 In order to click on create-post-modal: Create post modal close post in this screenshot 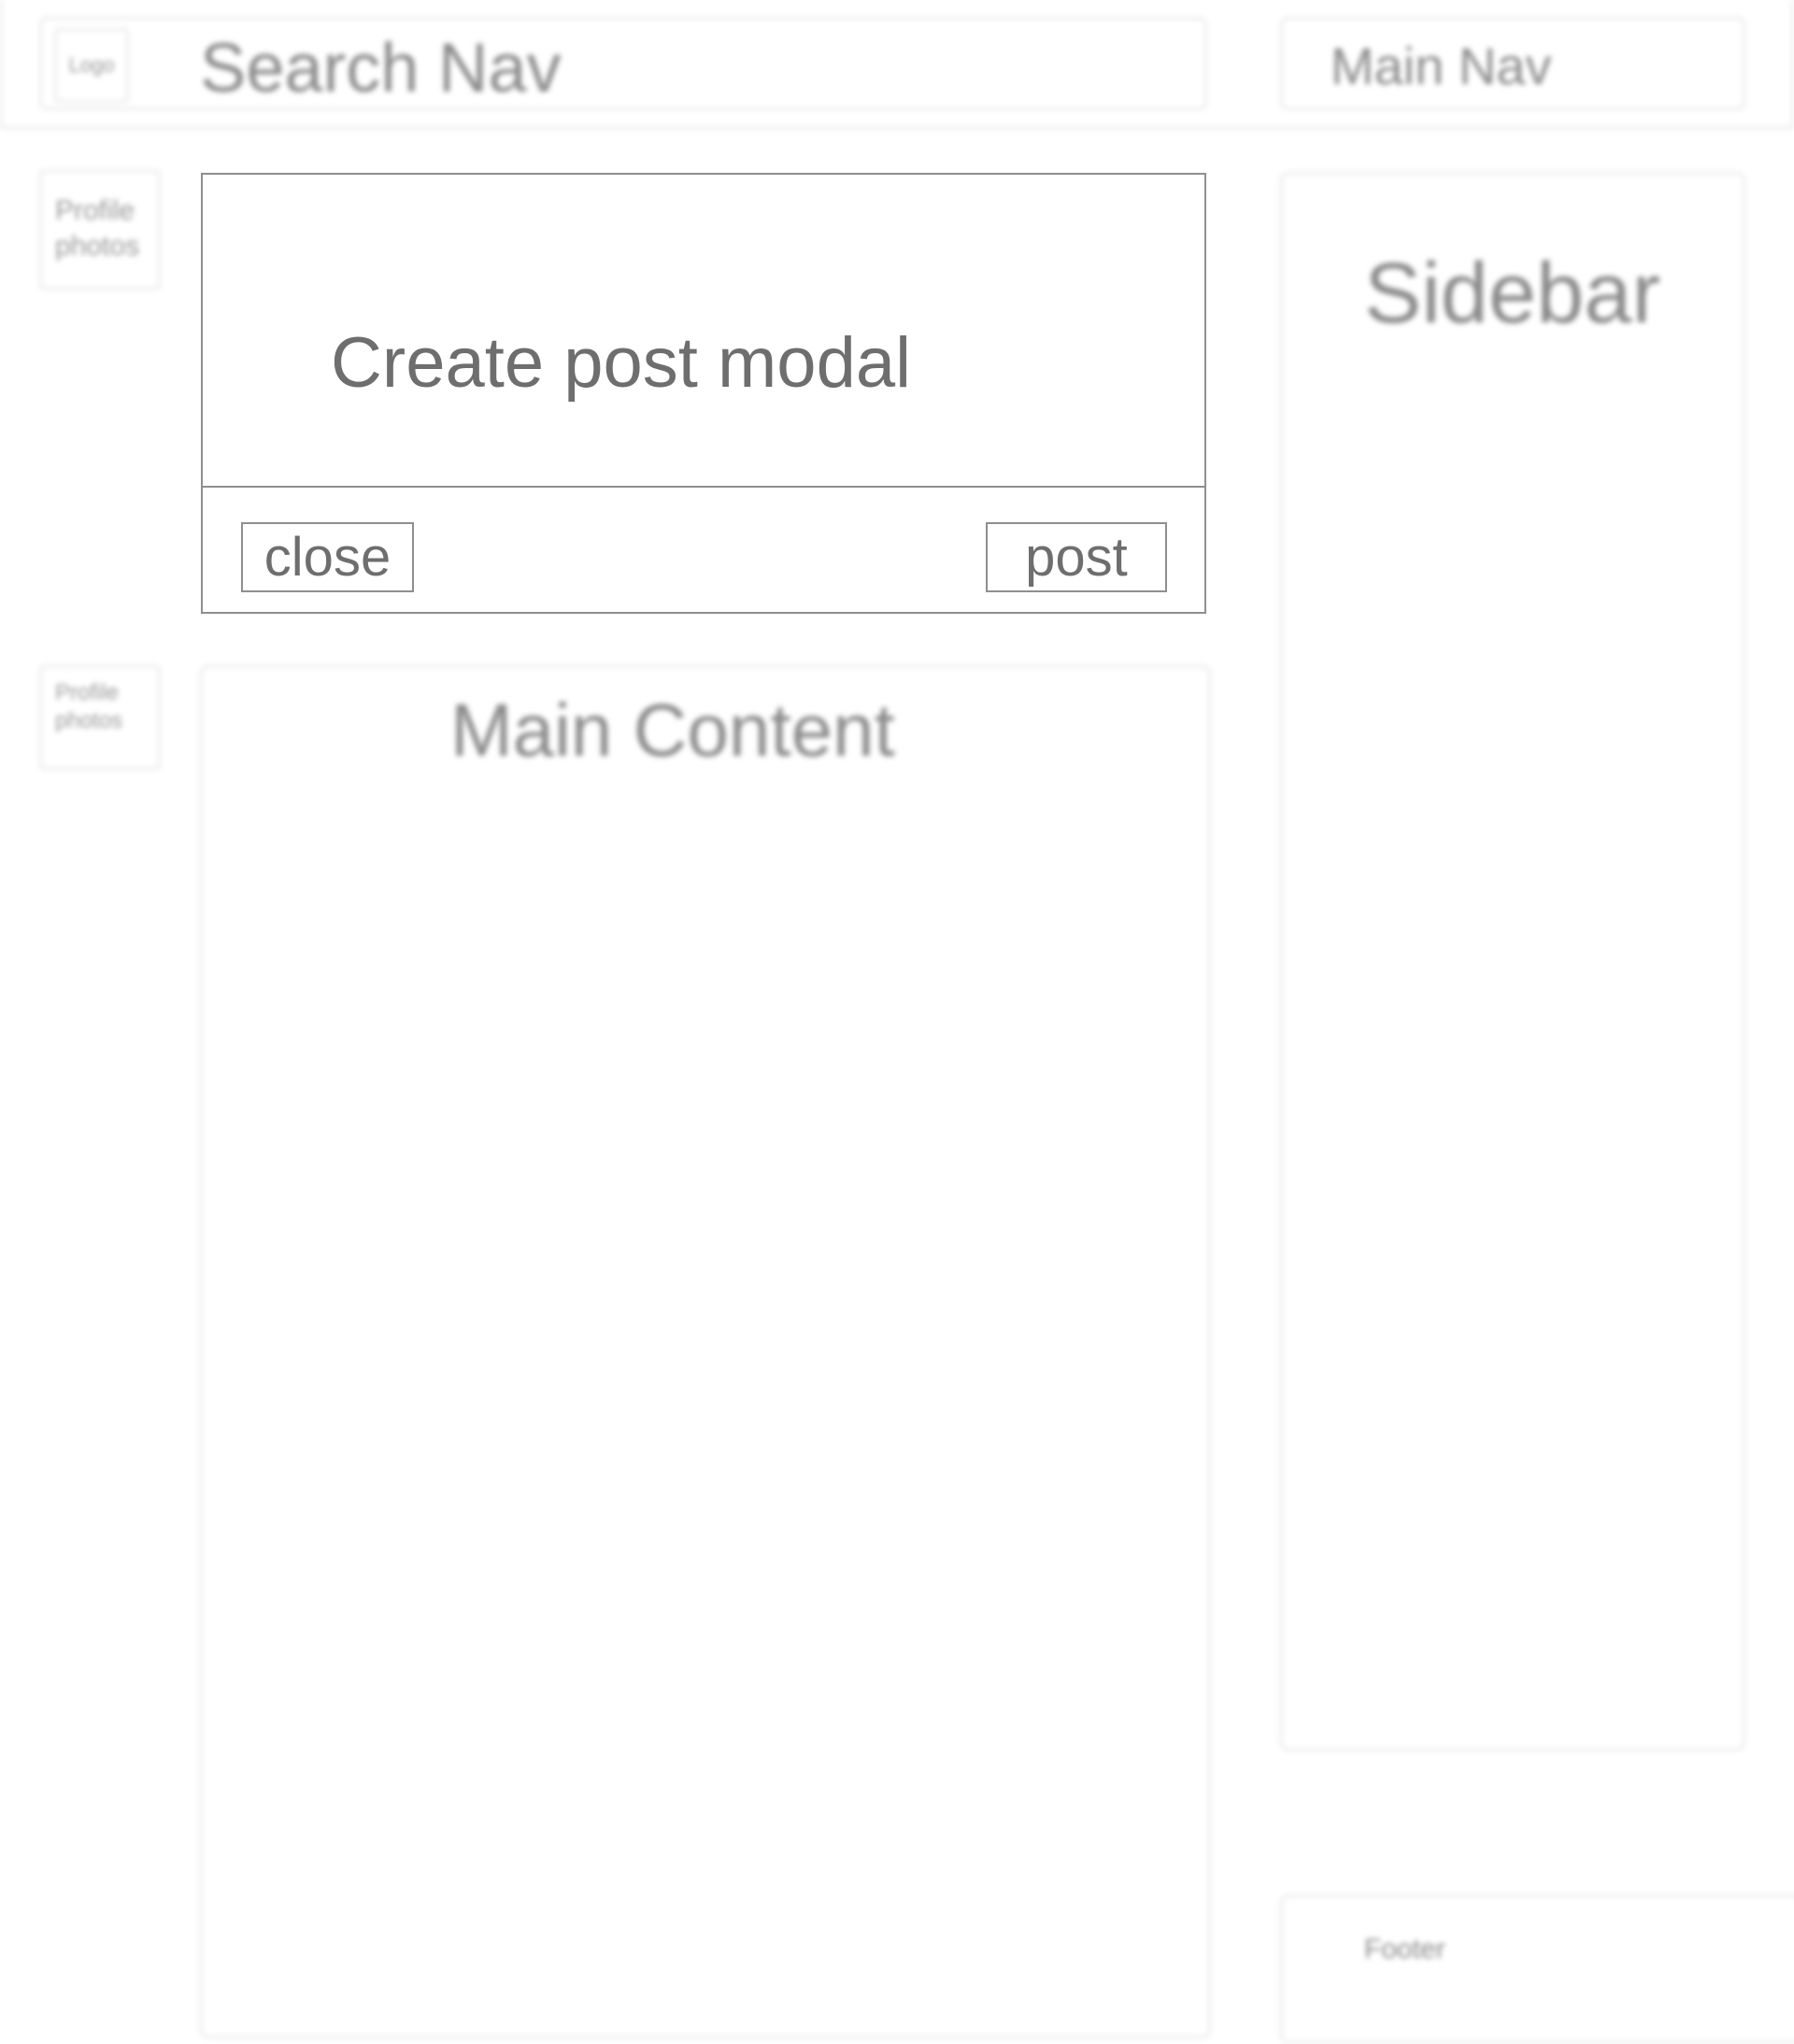, I will do `click(703, 393)`.